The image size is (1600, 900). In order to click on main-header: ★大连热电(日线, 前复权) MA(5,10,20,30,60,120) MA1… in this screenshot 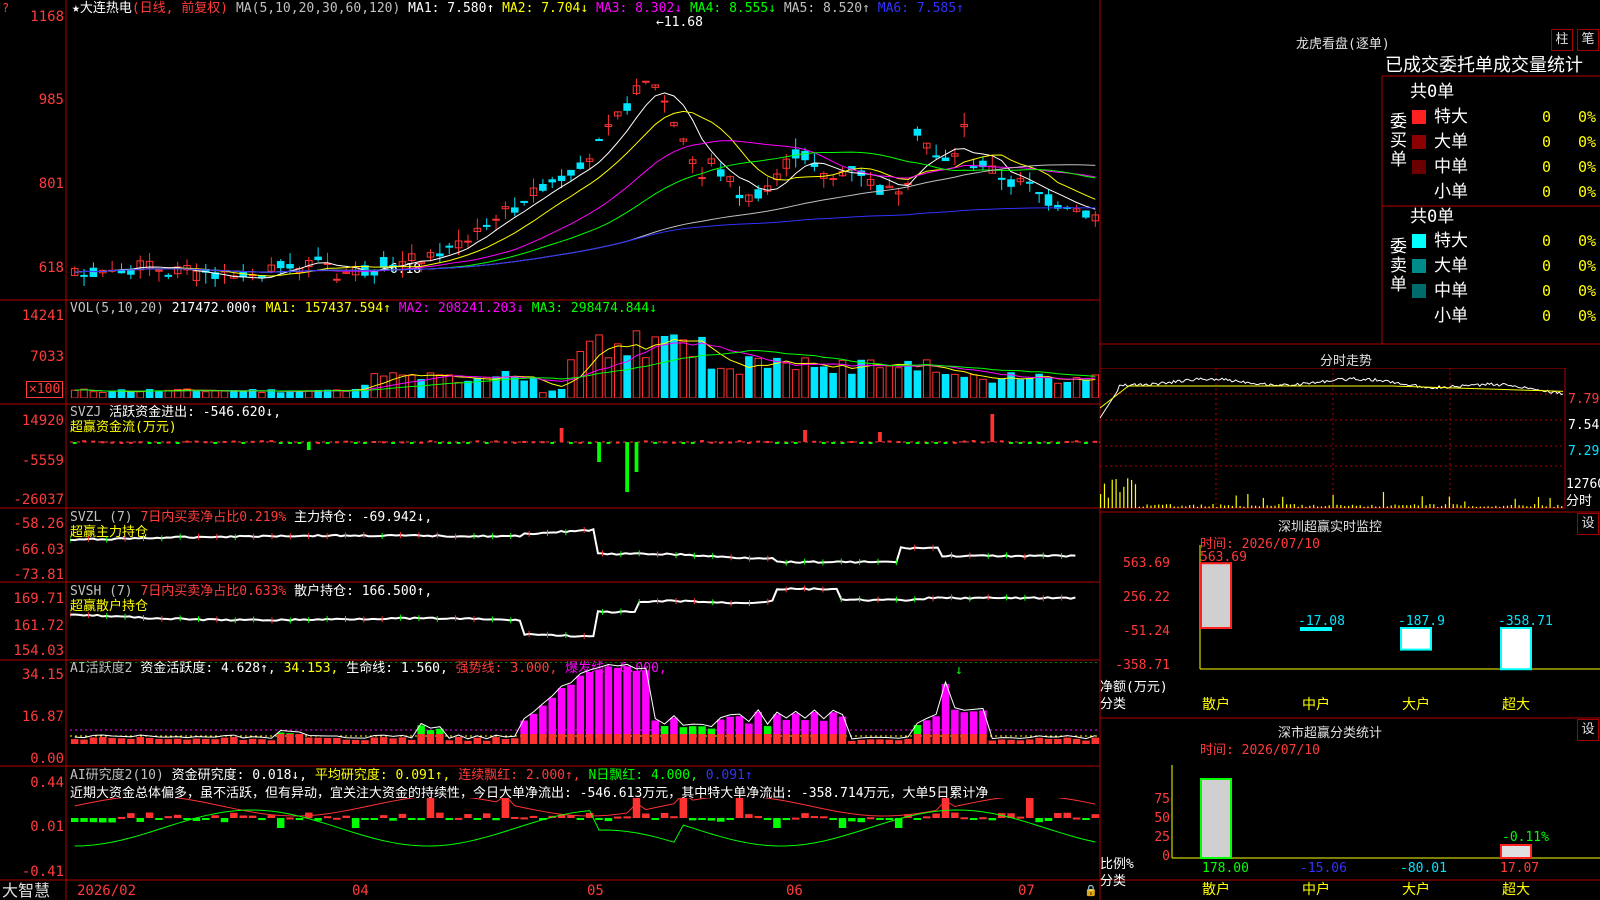, I will do `click(518, 8)`.